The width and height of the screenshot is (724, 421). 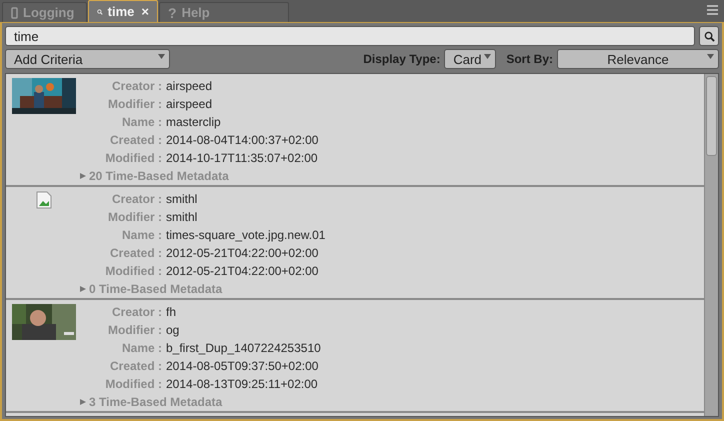 What do you see at coordinates (529, 59) in the screenshot?
I see `sort-by-label: Sort By:` at bounding box center [529, 59].